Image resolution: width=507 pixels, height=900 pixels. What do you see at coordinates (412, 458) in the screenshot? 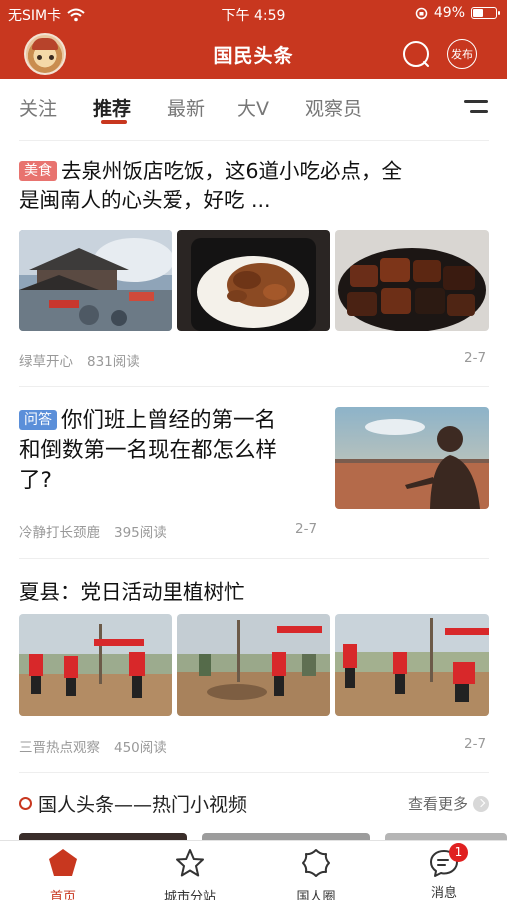
I see `lakeside-silhouette-photo` at bounding box center [412, 458].